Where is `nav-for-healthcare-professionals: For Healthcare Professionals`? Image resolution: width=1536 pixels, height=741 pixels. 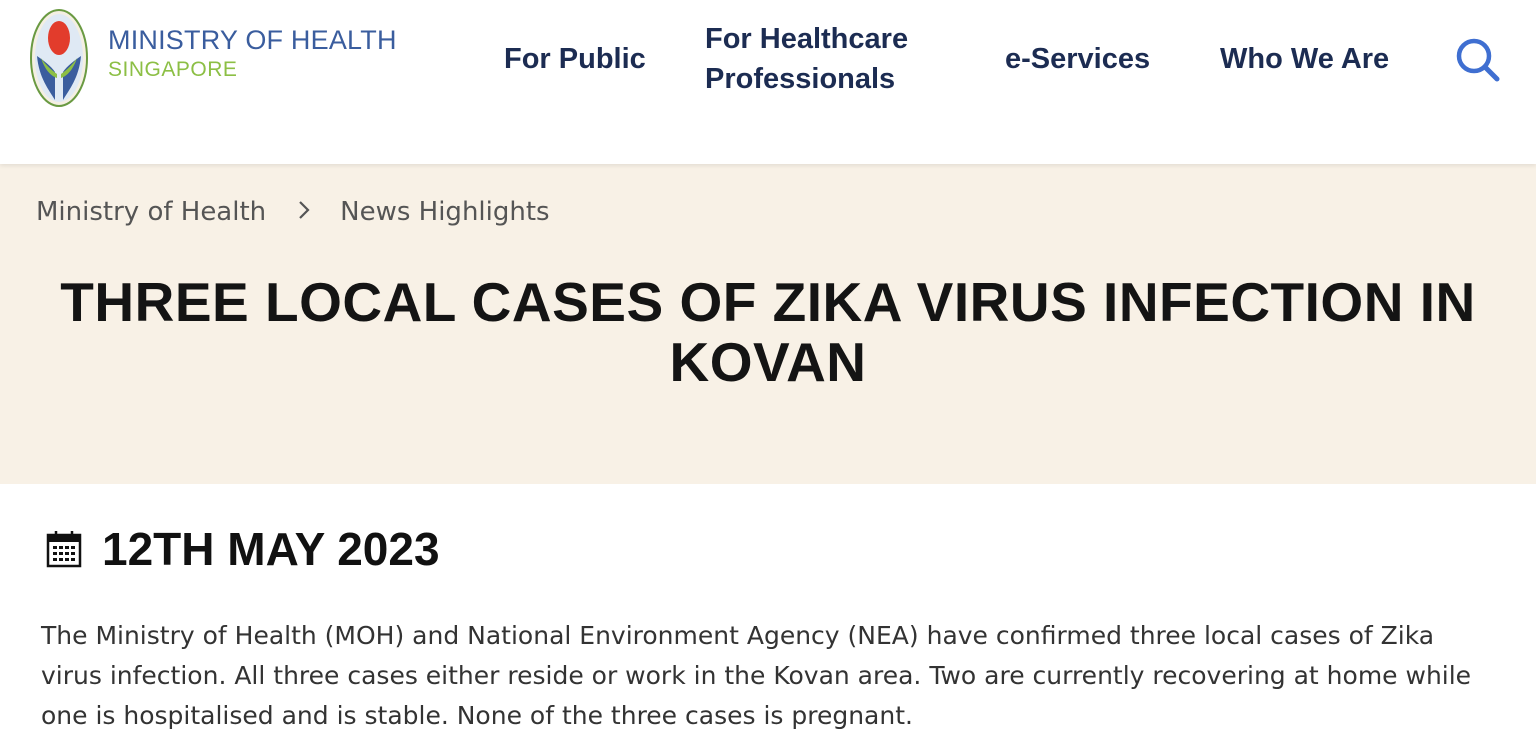
nav-for-healthcare-professionals: For Healthcare Professionals is located at coordinates (820, 59).